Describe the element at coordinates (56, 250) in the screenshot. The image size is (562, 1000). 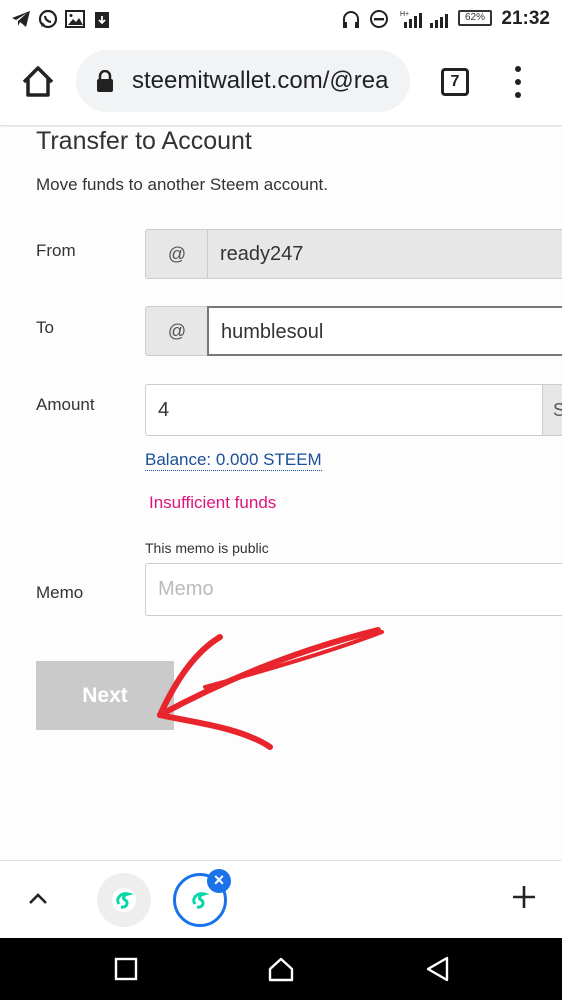
I see `from-label: From` at that location.